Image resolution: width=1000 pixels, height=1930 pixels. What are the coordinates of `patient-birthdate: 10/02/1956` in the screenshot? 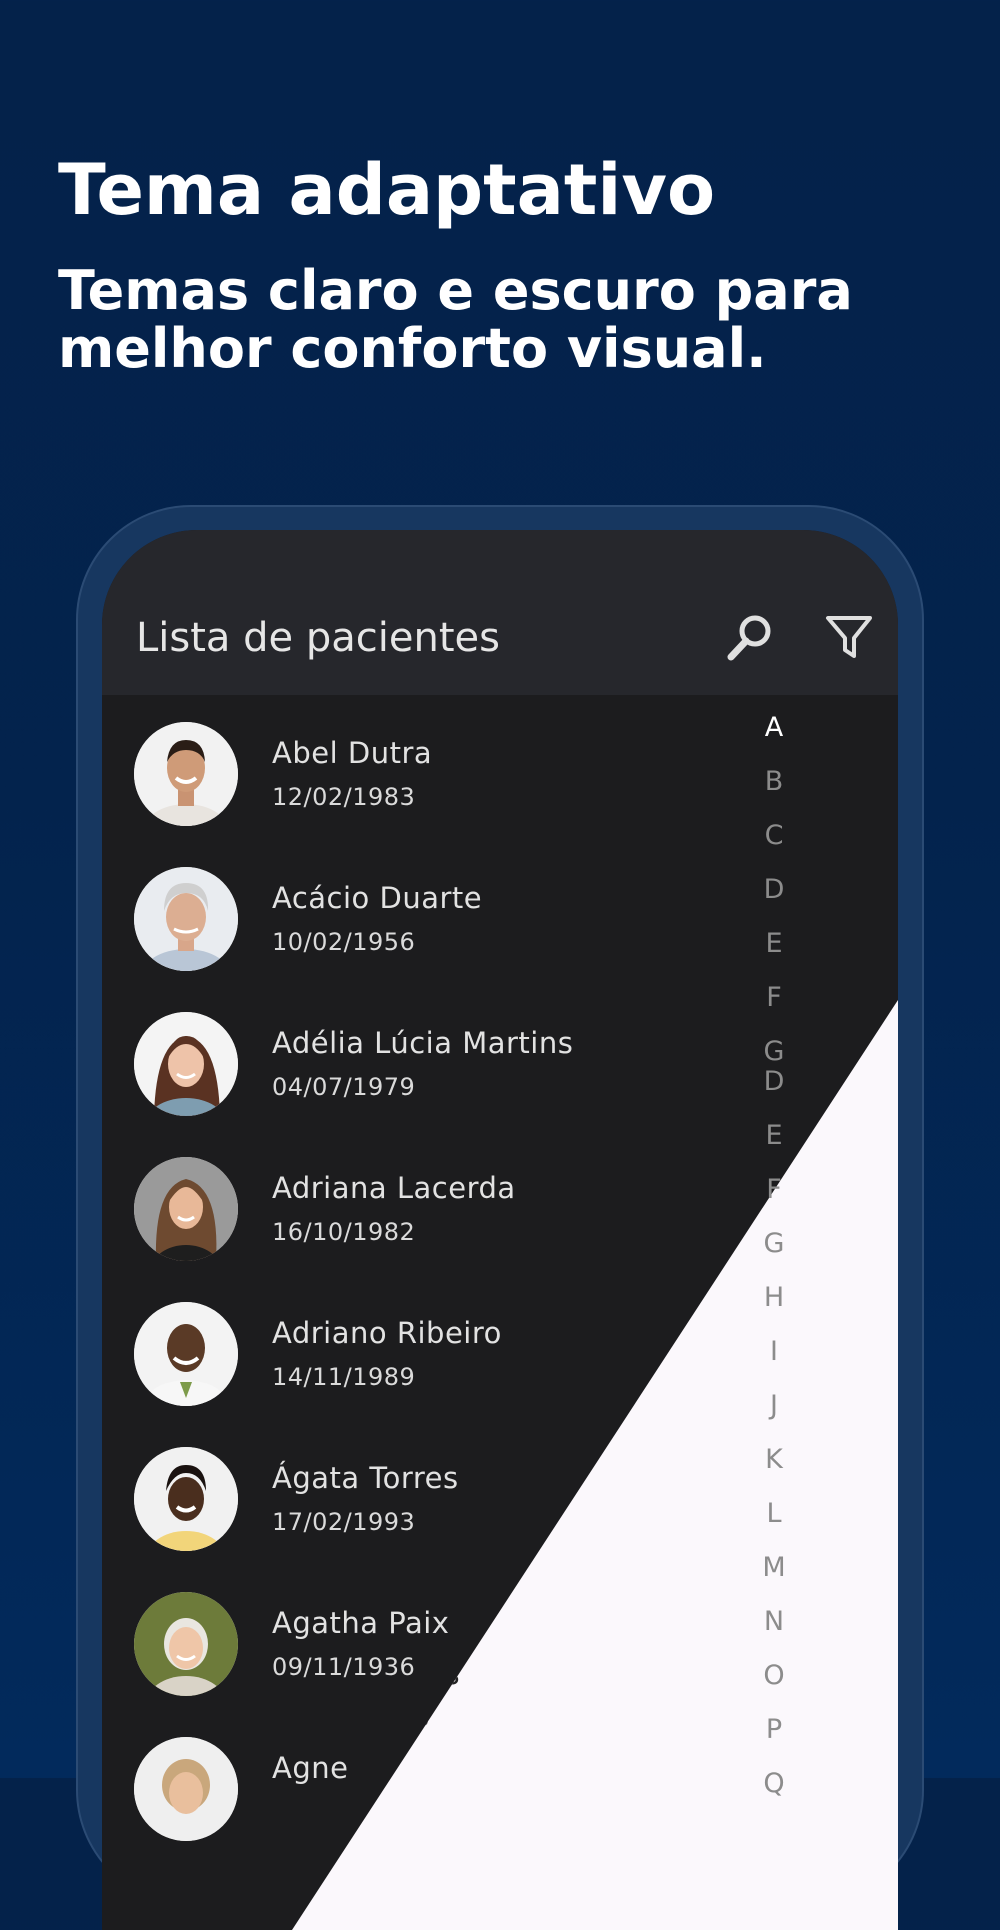 It's located at (344, 942).